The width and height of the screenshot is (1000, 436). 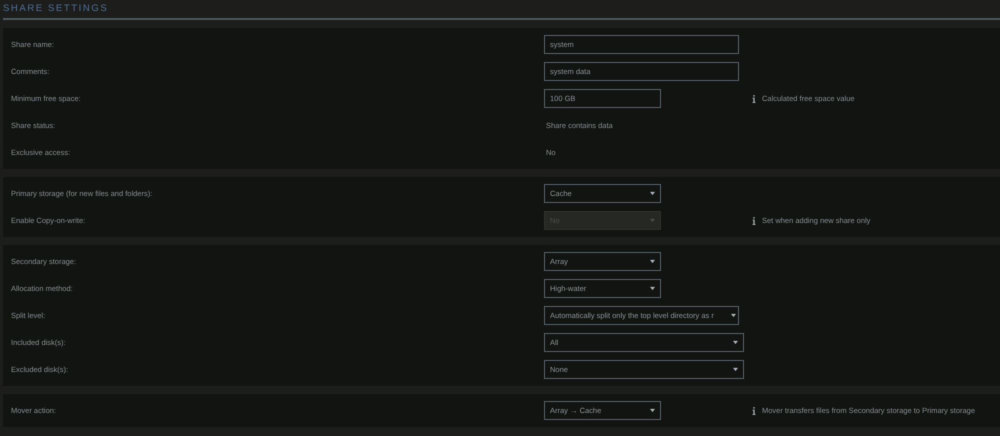 What do you see at coordinates (56, 9) in the screenshot?
I see `page-title: SHARE SETTINGS` at bounding box center [56, 9].